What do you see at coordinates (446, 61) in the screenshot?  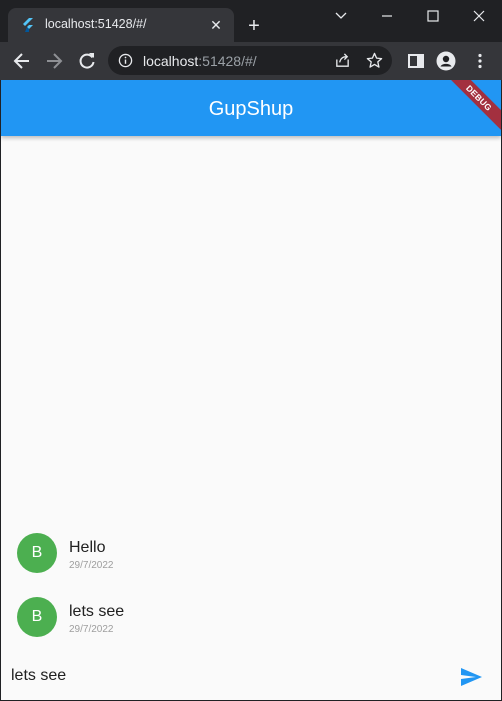 I see `profile-avatar-icon` at bounding box center [446, 61].